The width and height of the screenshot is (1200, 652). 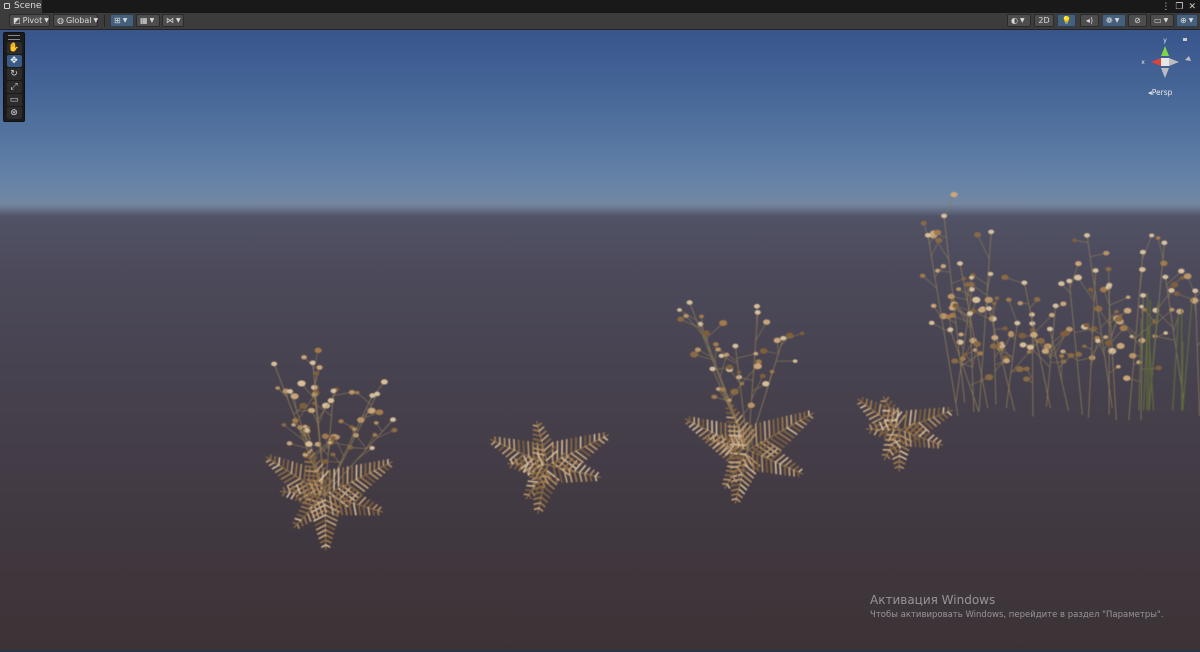 I want to click on projection-toggle: ◂Persp, so click(x=1160, y=92).